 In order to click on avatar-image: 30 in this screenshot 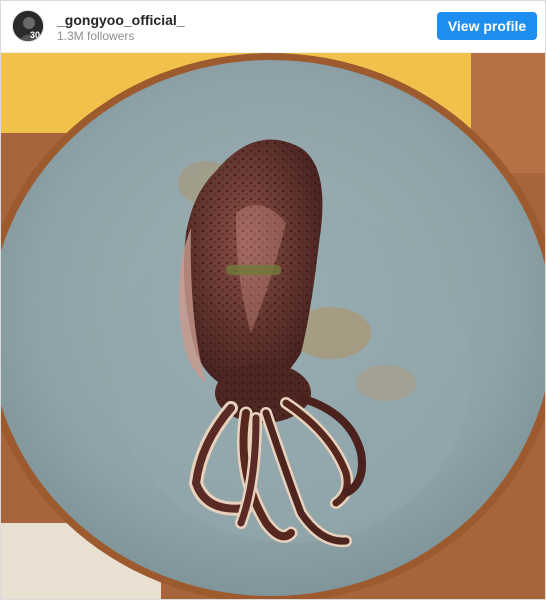, I will do `click(28, 26)`.